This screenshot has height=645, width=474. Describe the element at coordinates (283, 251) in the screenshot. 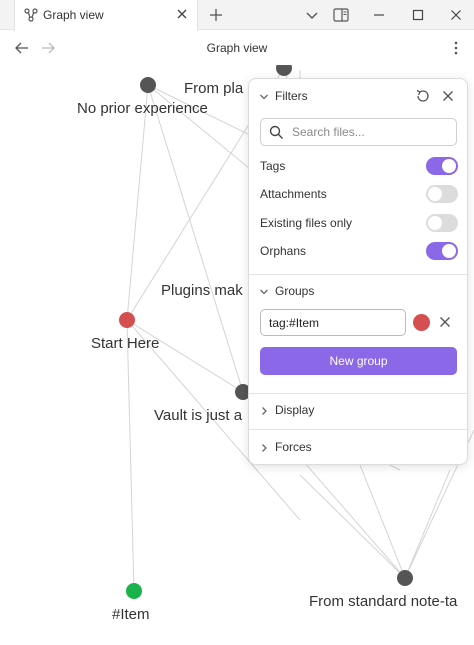

I see `option-label: Orphans` at that location.